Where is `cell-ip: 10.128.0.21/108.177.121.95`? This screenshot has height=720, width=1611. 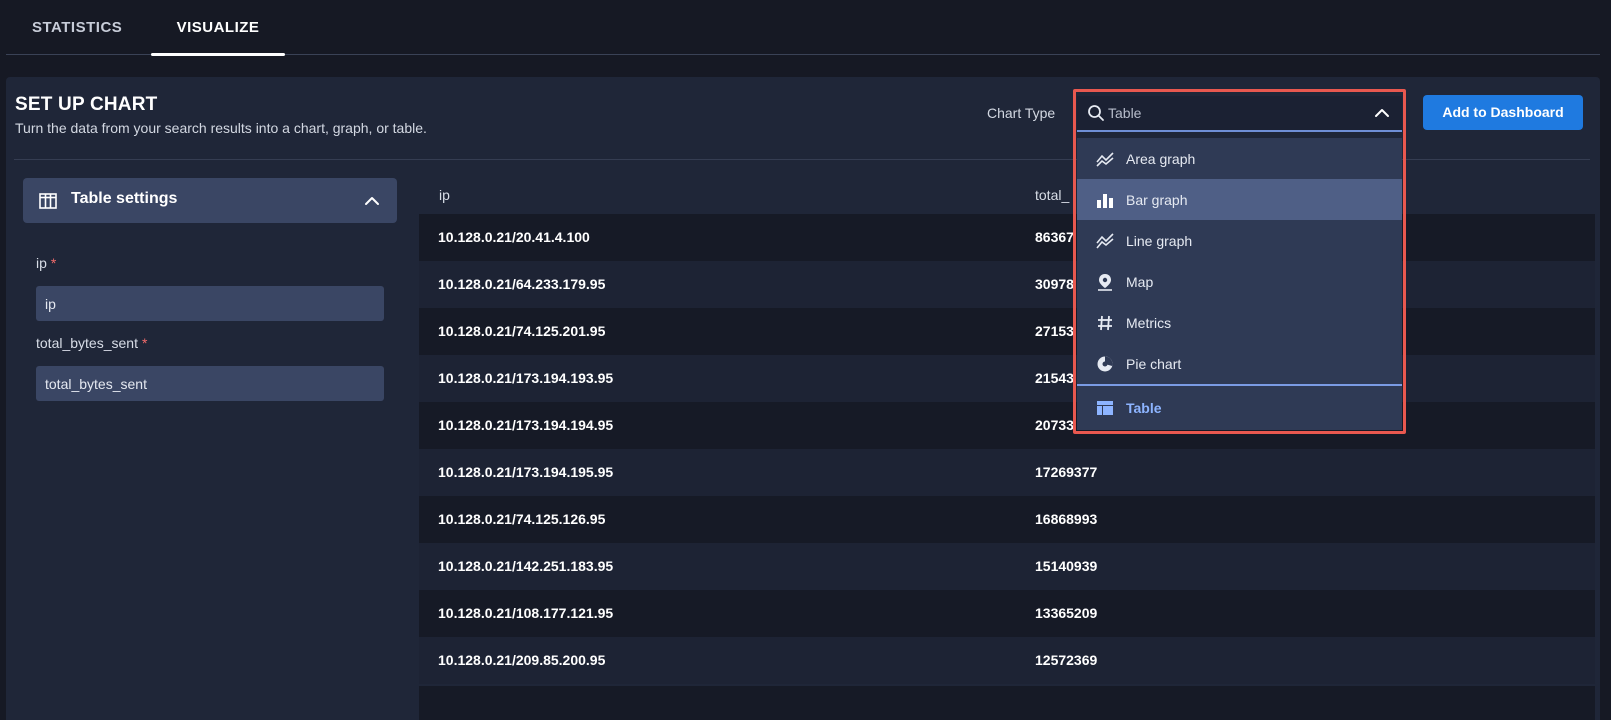
cell-ip: 10.128.0.21/108.177.121.95 is located at coordinates (526, 613).